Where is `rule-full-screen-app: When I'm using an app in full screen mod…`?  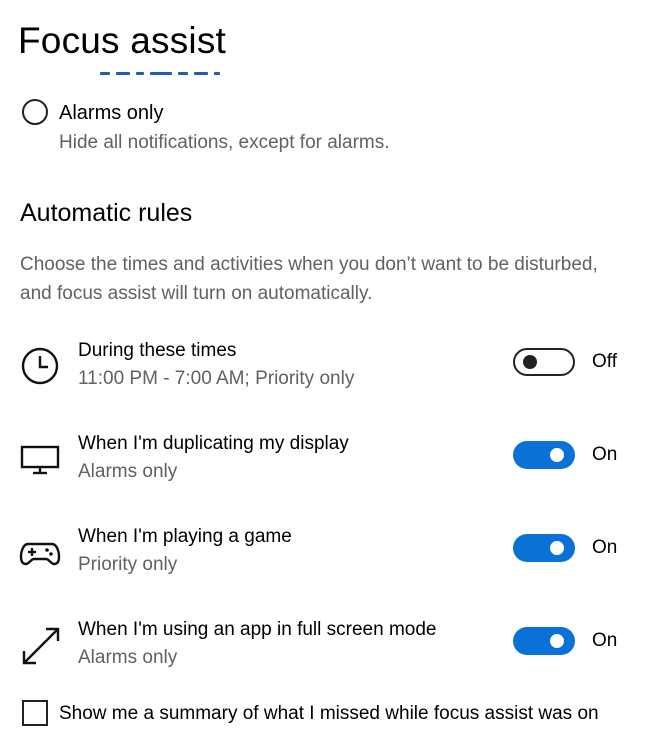 rule-full-screen-app: When I'm using an app in full screen mod… is located at coordinates (327, 652).